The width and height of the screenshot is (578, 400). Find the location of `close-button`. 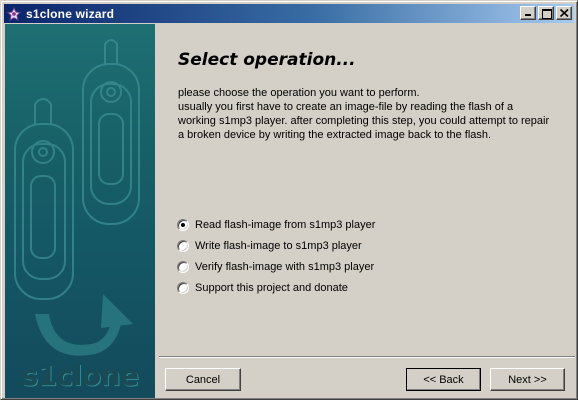

close-button is located at coordinates (564, 13).